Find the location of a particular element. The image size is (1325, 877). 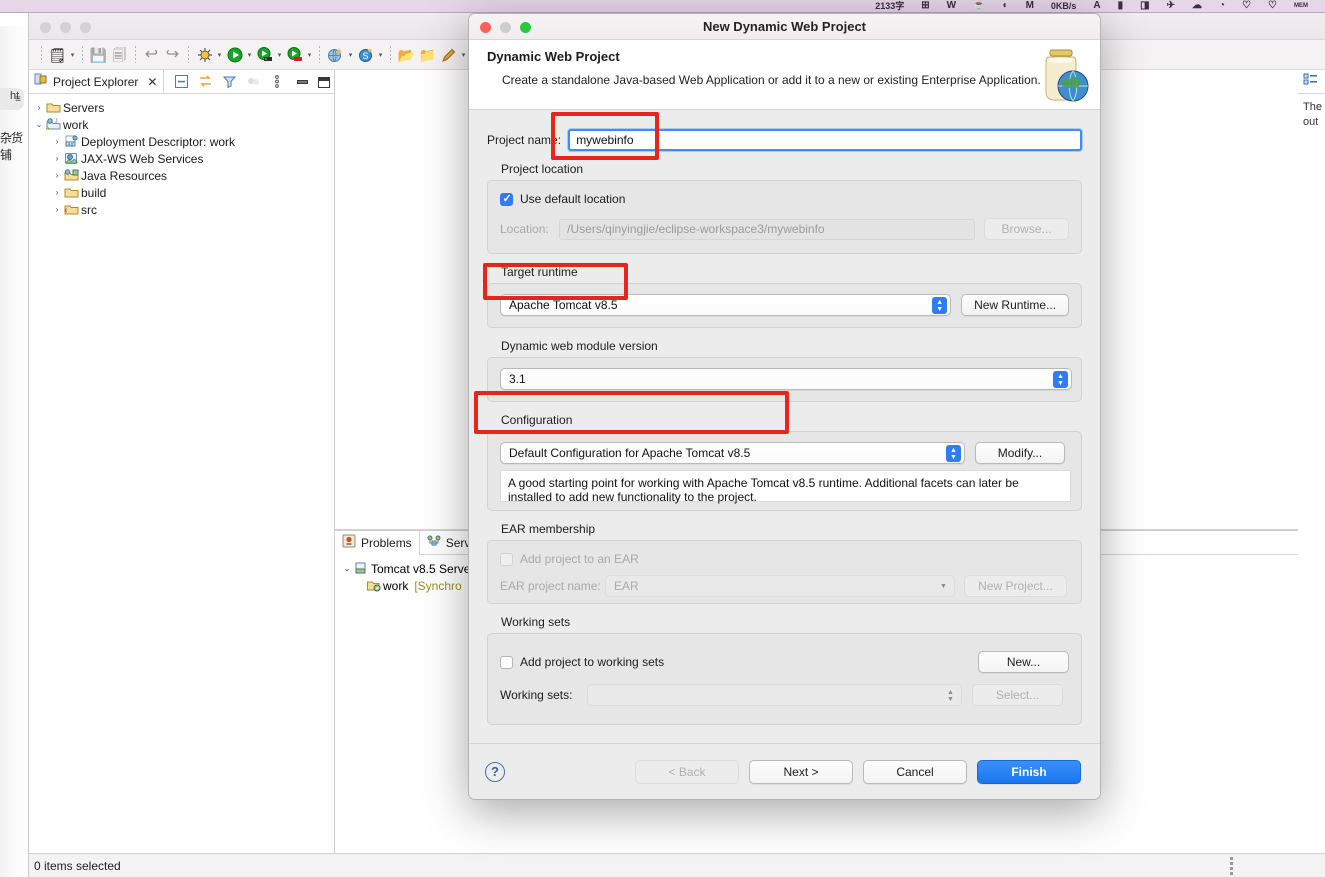

menubar-item-3: ☕ is located at coordinates (979, 6).